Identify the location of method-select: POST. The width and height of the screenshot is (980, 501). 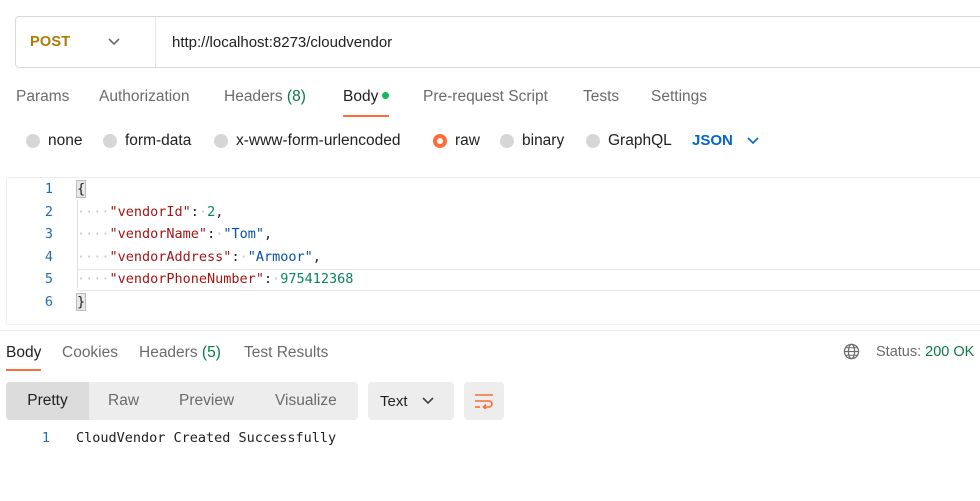
(86, 42).